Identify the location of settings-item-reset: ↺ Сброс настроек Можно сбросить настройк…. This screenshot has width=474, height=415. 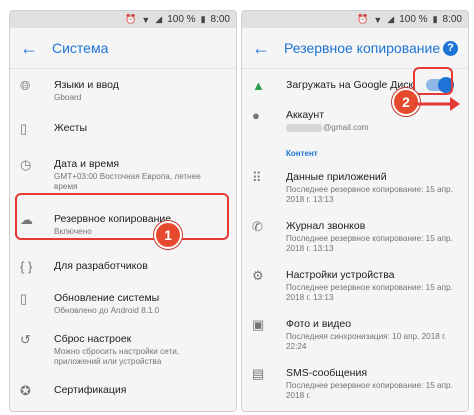
(123, 347).